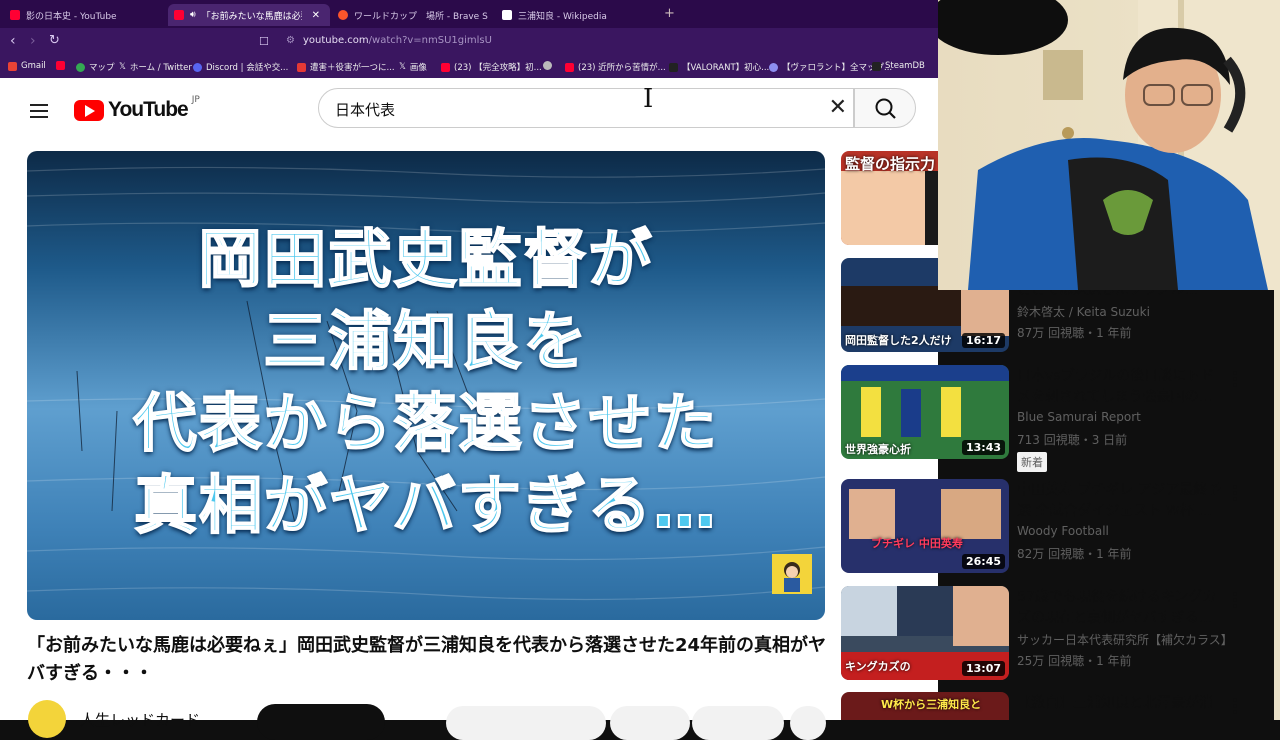 The height and width of the screenshot is (740, 1280). Describe the element at coordinates (925, 412) in the screenshot. I see `related-thumb-3: 世界強豪心折 13:43` at that location.